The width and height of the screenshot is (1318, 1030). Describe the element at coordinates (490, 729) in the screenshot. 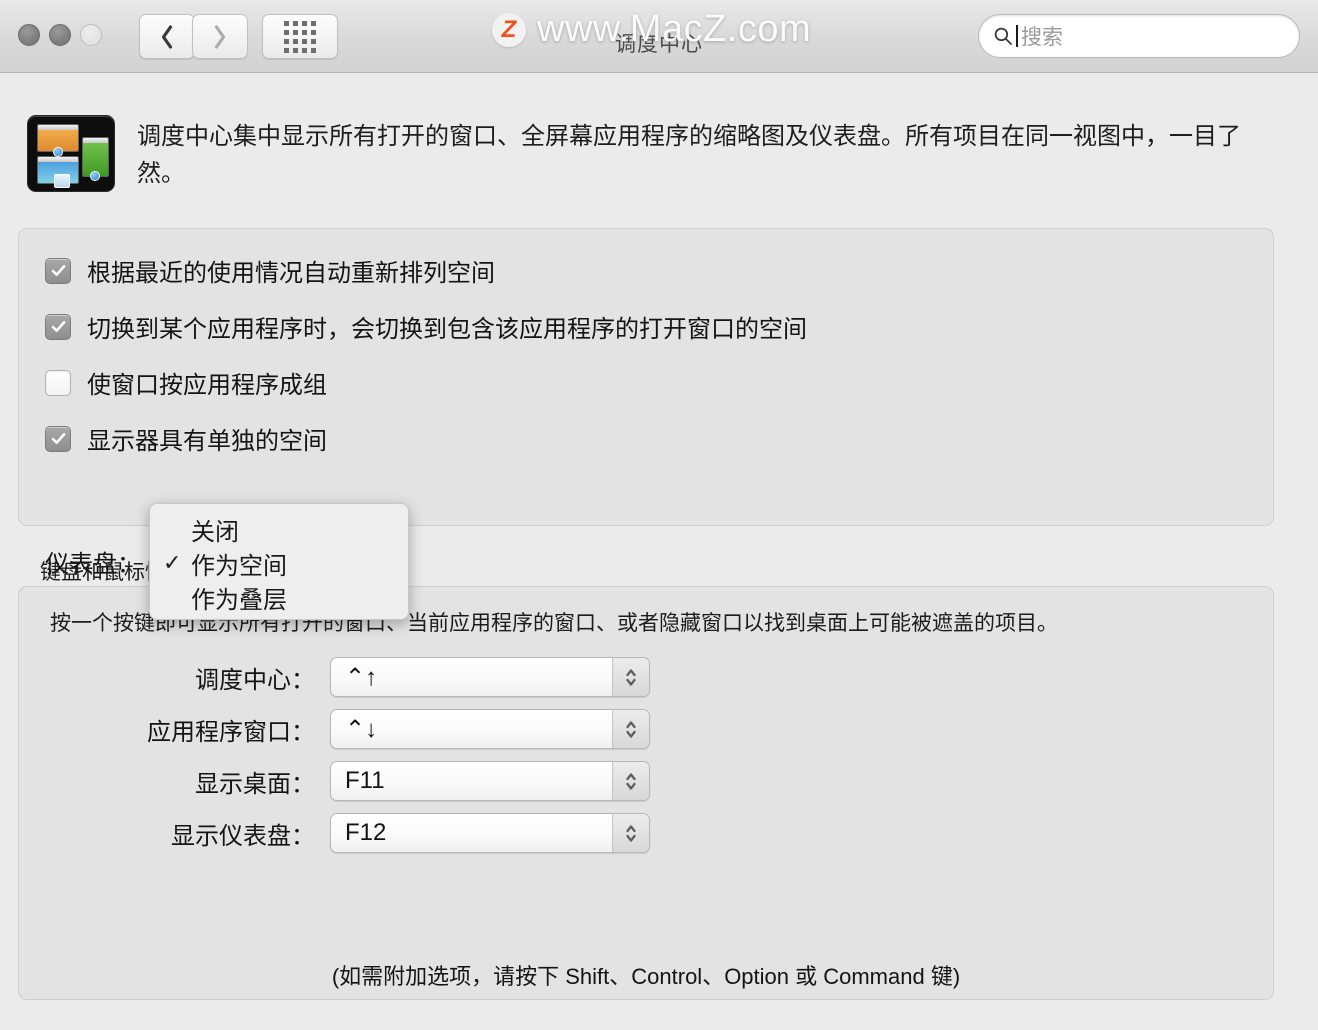

I see `shortcut-stepper-application-windows: ⌃↓` at that location.